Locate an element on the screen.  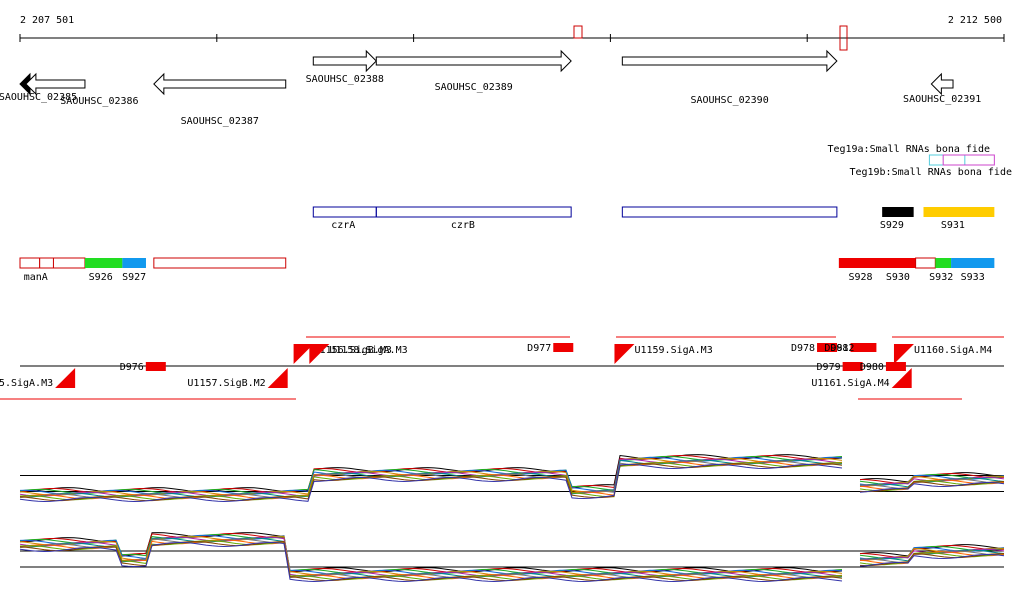
promoter-label: U1159.SigA.M3 is located at coordinates (673, 350).